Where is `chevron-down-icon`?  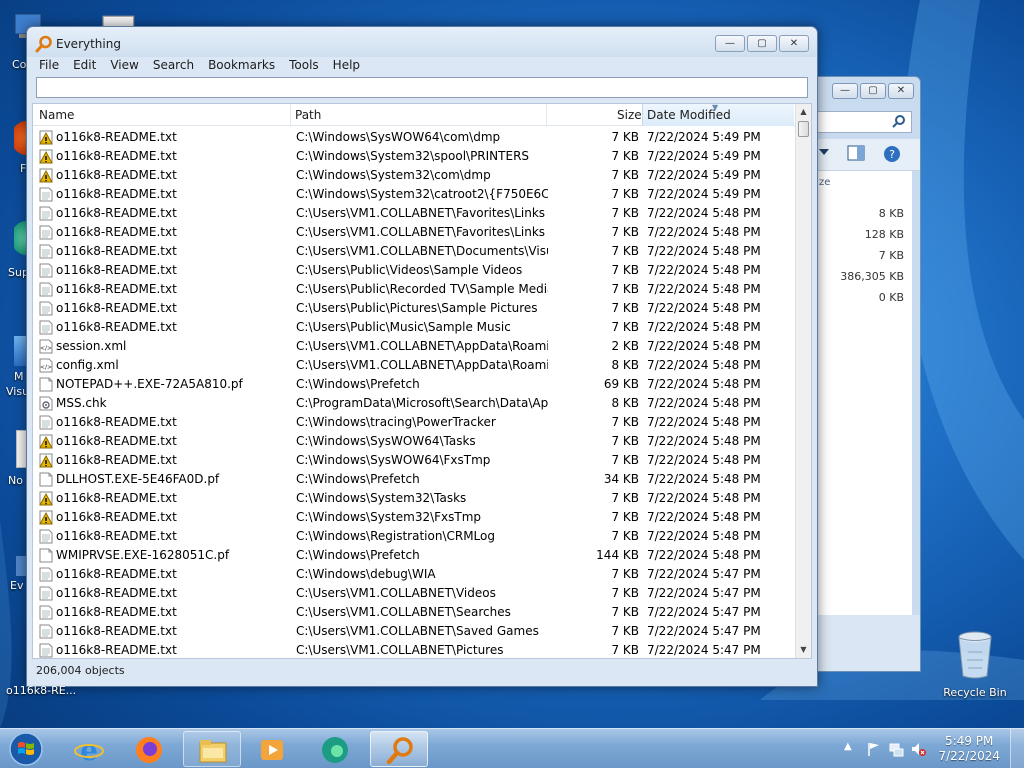 chevron-down-icon is located at coordinates (824, 153).